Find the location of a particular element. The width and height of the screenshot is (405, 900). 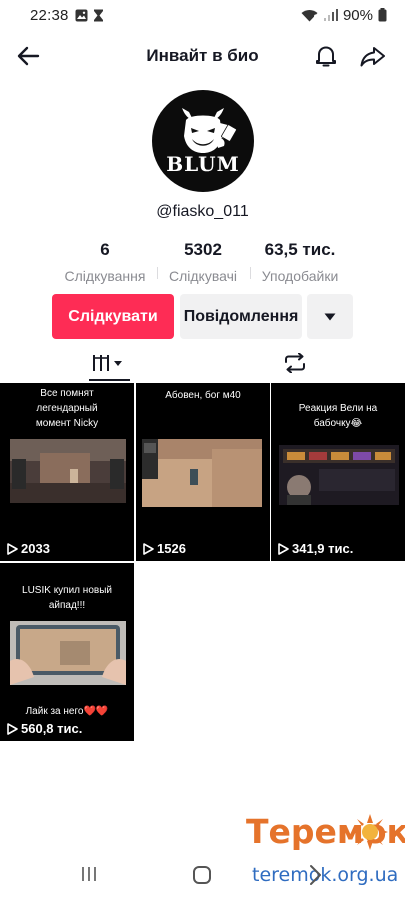

video-caption-secondary: Лайк за него❤️❤️ is located at coordinates (67, 711).